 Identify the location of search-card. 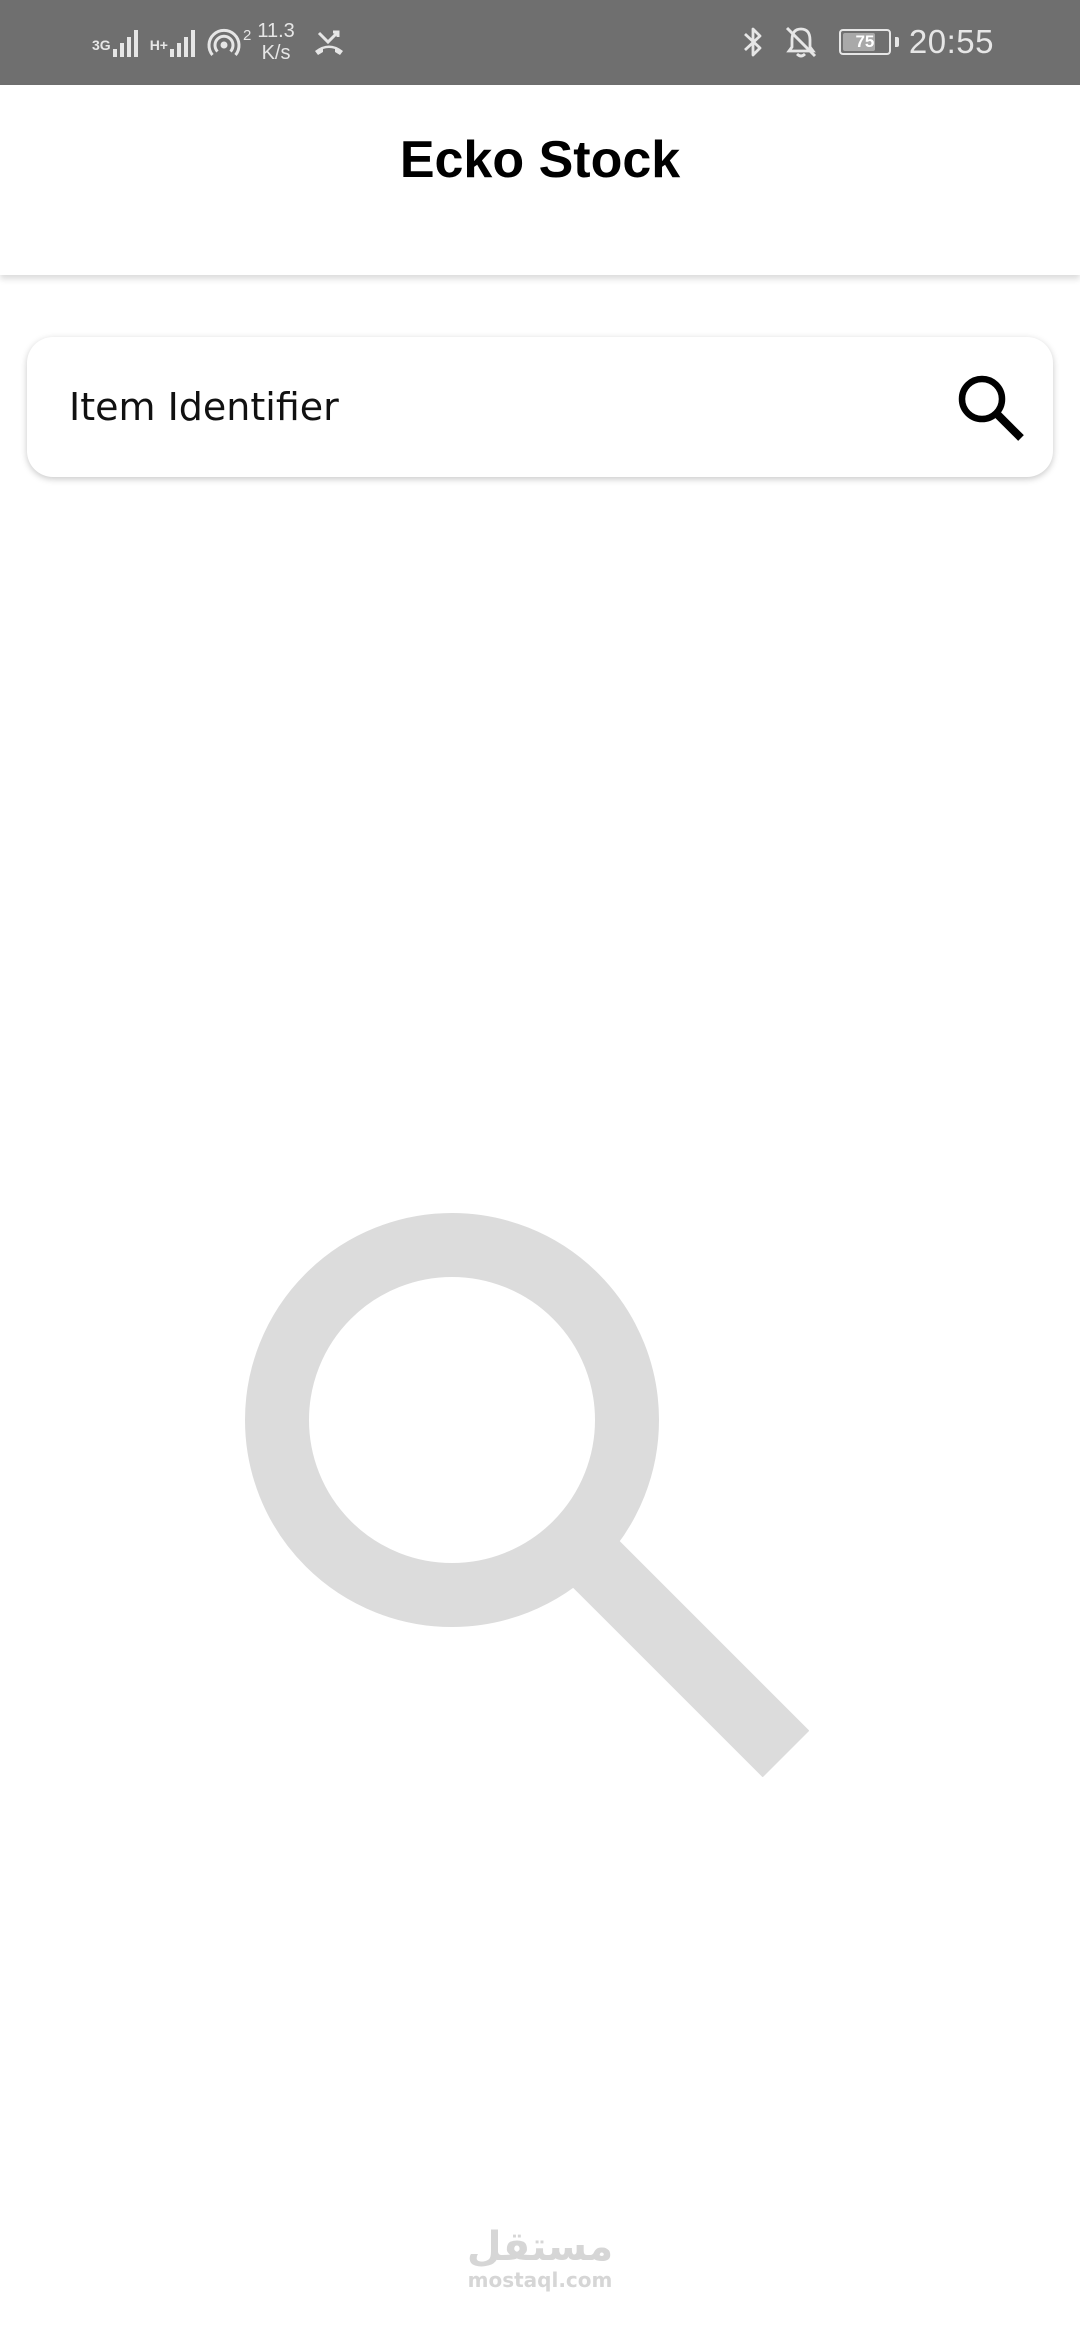
(540, 407).